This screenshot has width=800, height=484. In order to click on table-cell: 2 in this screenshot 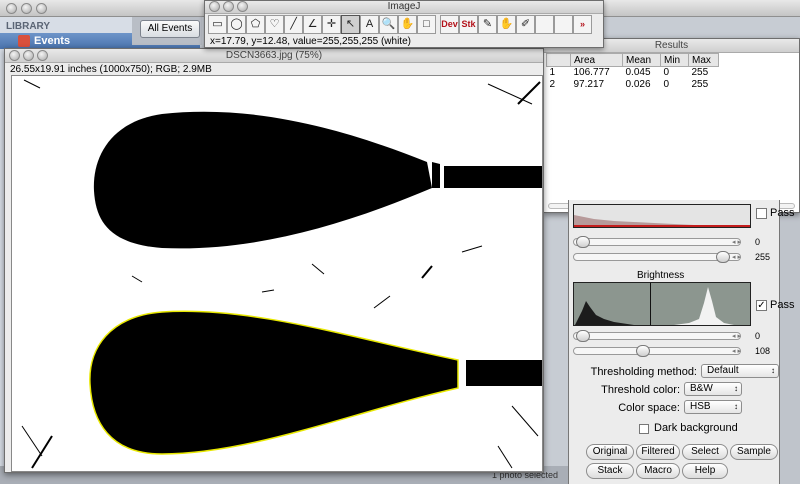, I will do `click(552, 84)`.